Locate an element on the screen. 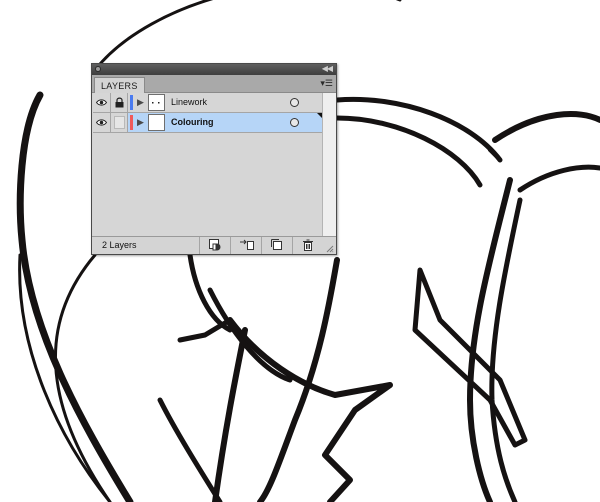 The width and height of the screenshot is (600, 502). tab-layers: LAYERS is located at coordinates (119, 85).